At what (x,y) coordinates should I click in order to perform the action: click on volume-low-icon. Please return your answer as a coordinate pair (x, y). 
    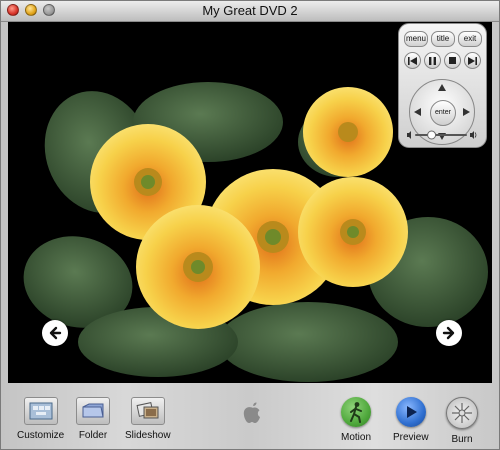
    Looking at the image, I should click on (409, 135).